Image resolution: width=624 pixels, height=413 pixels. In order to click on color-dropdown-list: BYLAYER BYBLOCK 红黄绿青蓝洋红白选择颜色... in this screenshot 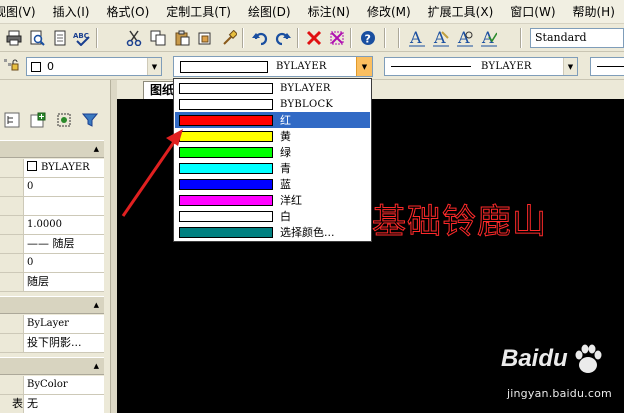, I will do `click(272, 160)`.